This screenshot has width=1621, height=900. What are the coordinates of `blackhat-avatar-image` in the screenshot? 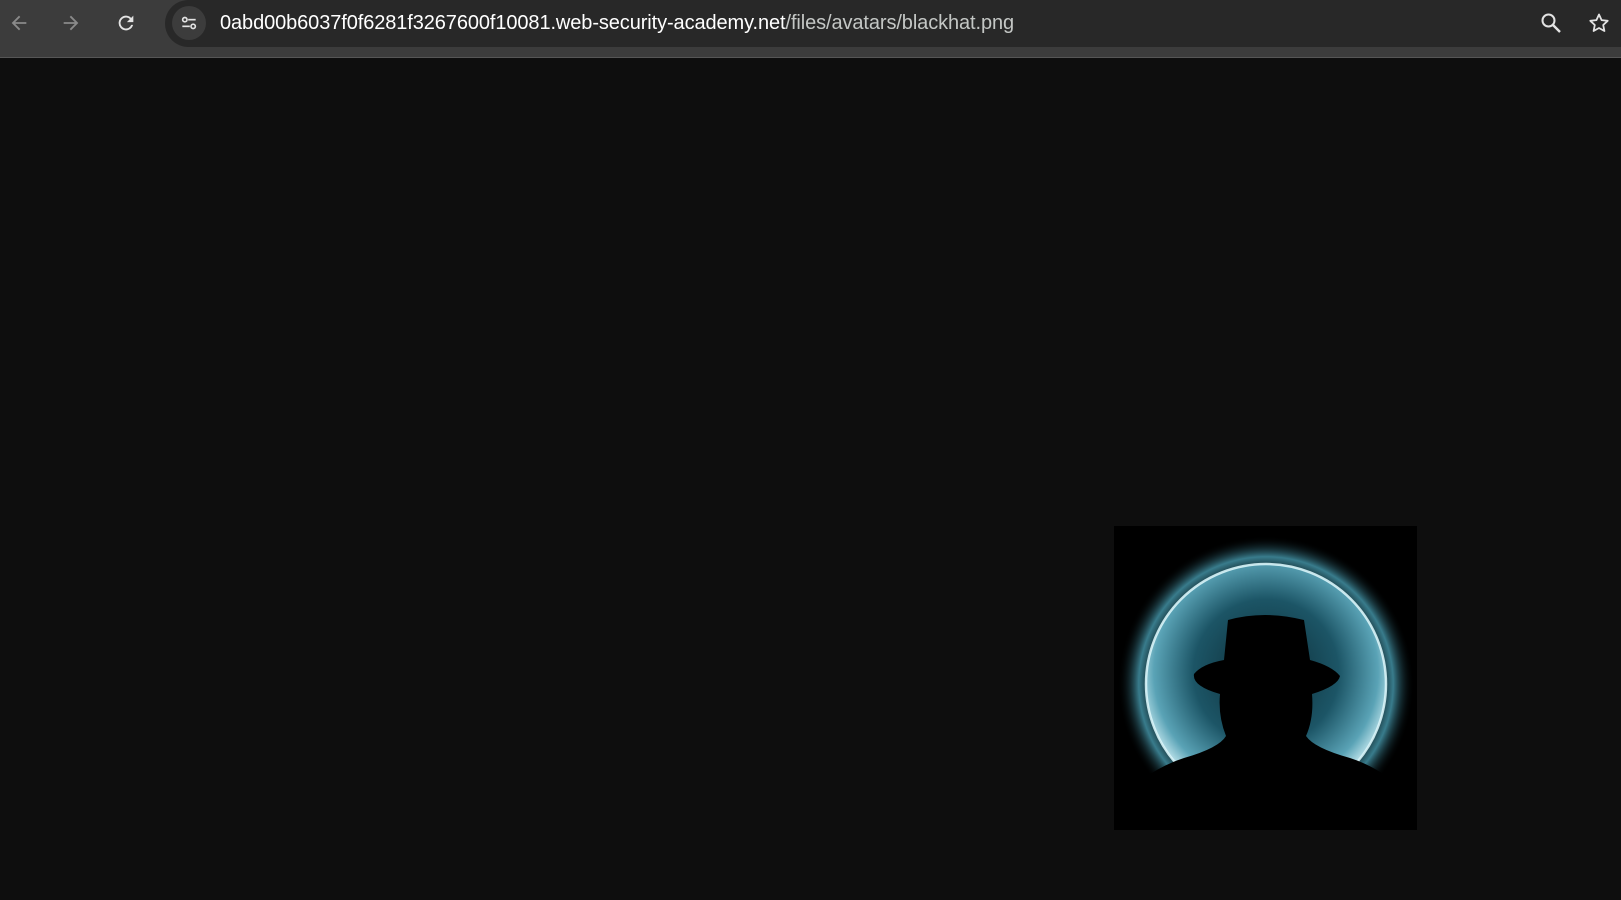 It's located at (1265, 678).